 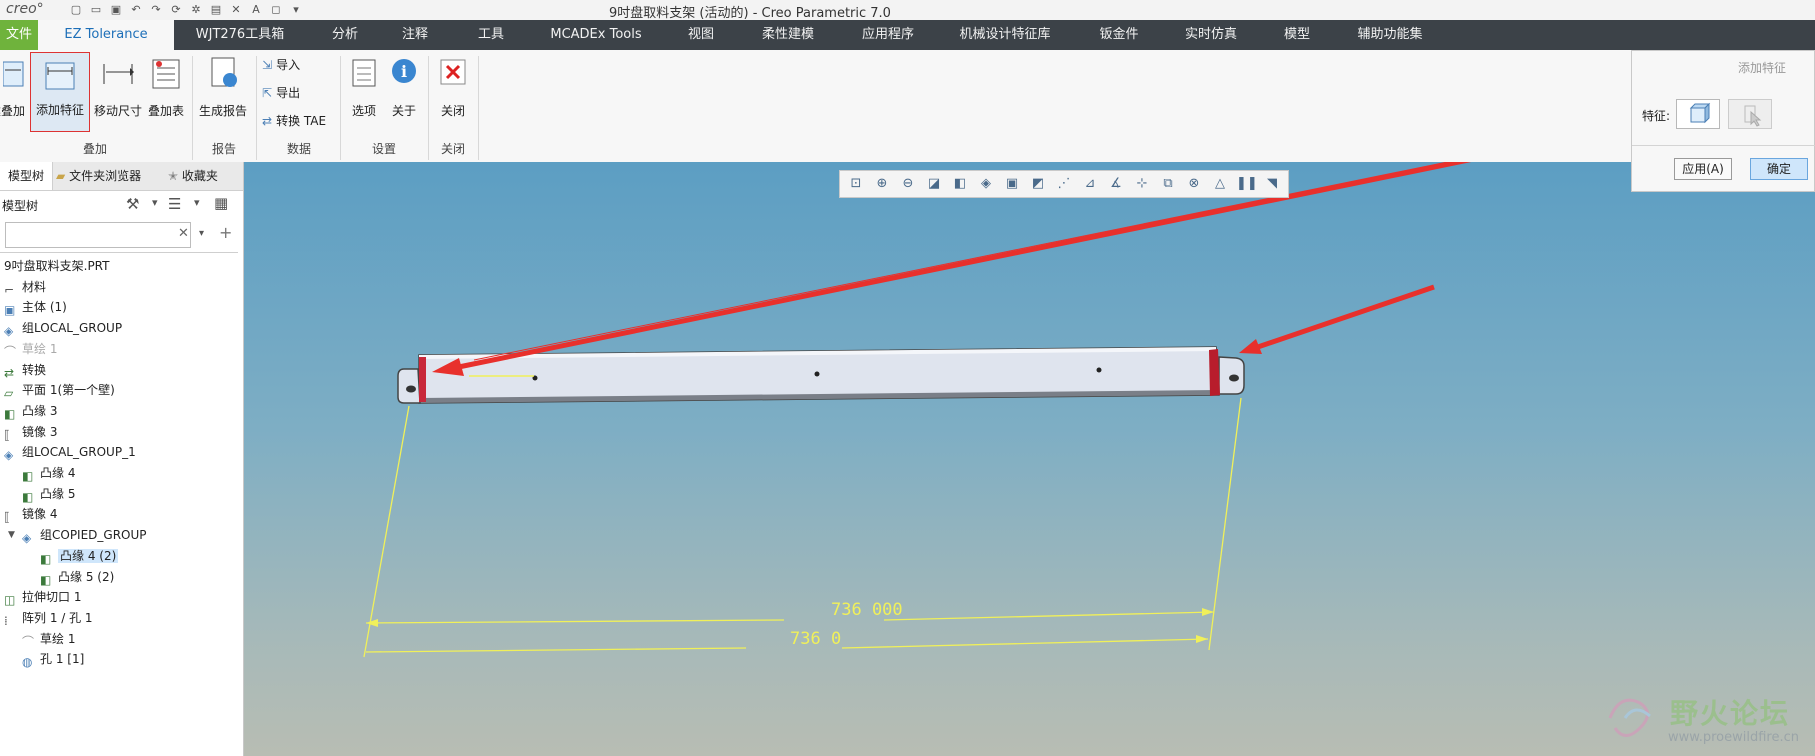 What do you see at coordinates (225, 232) in the screenshot?
I see `add-filter-icon: +` at bounding box center [225, 232].